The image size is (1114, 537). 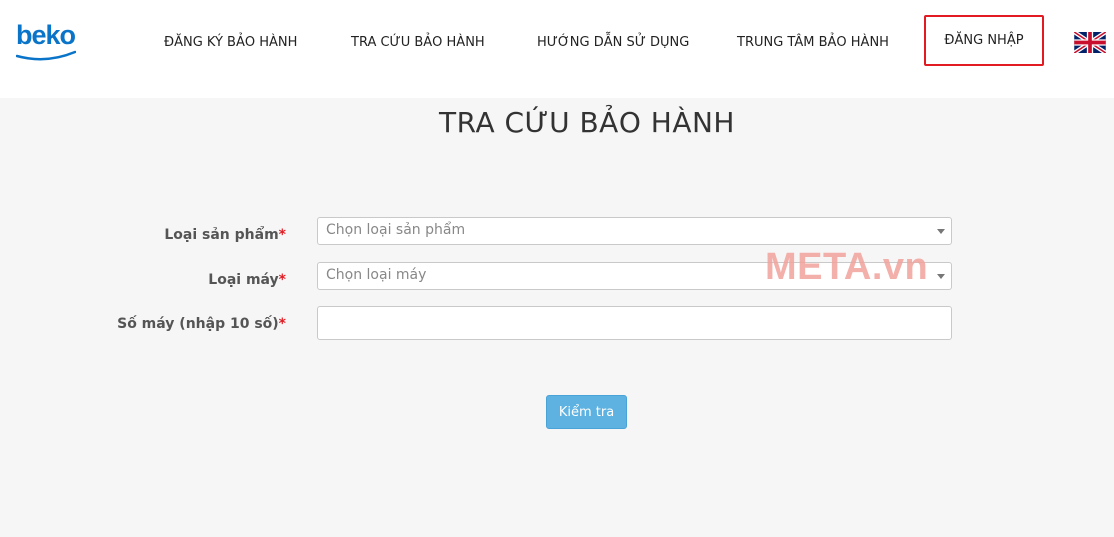 I want to click on check-button: Kiểm tra, so click(x=586, y=412).